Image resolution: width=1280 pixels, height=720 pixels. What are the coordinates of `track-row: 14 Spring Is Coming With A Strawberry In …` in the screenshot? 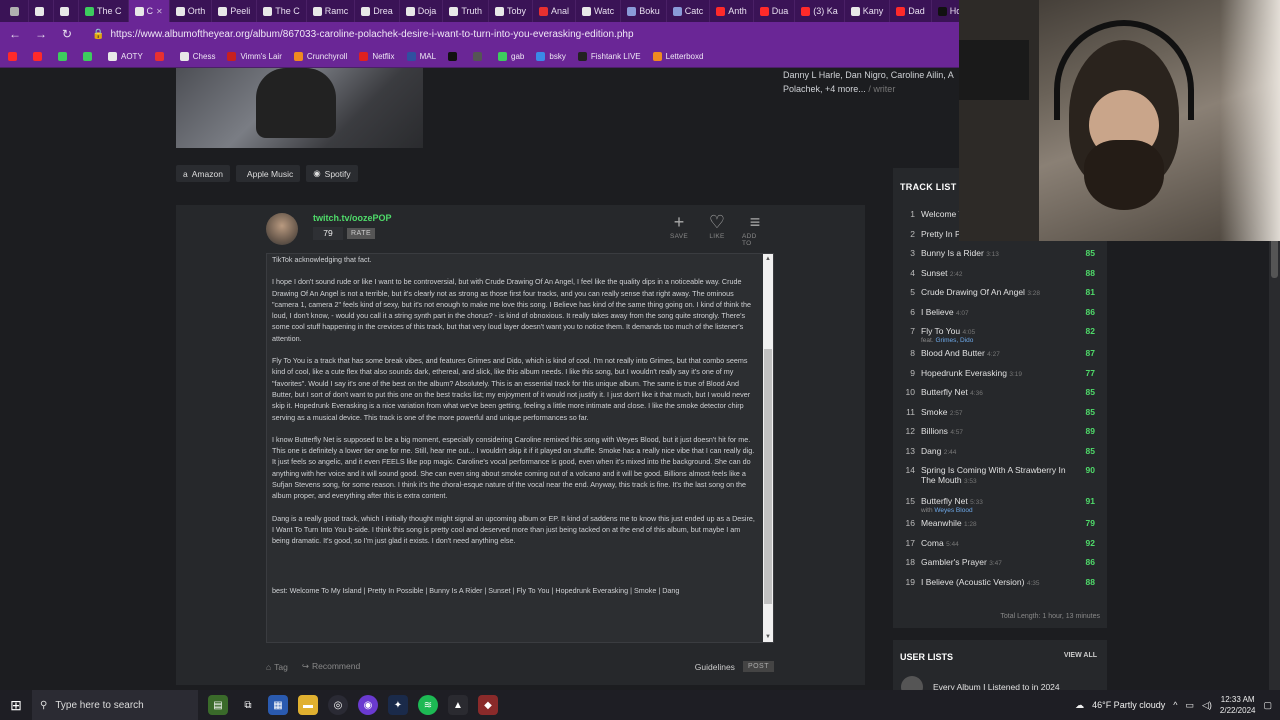 It's located at (1000, 480).